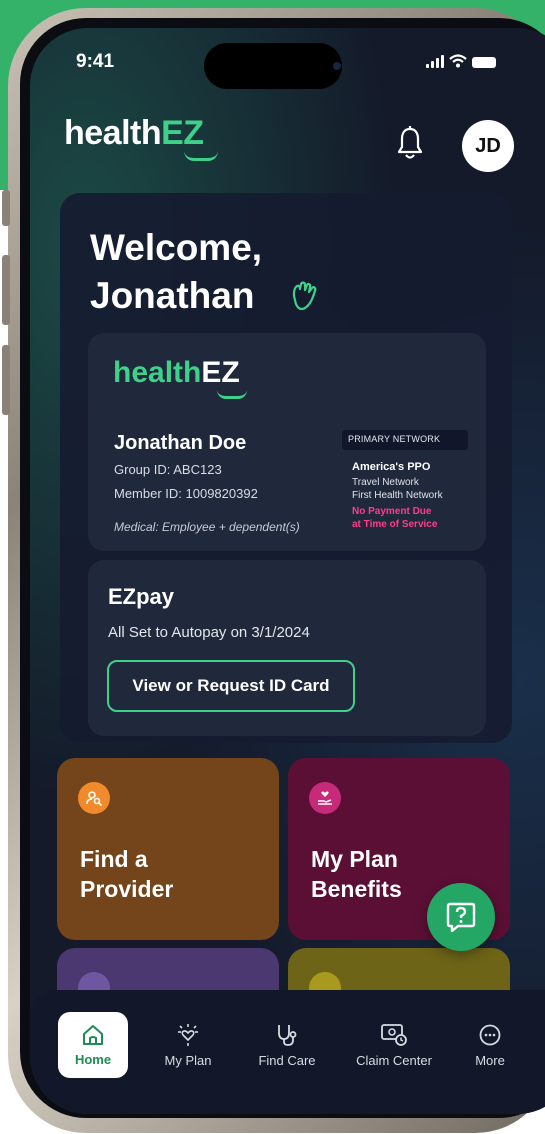  Describe the element at coordinates (94, 798) in the screenshot. I see `provider-search-icon` at that location.